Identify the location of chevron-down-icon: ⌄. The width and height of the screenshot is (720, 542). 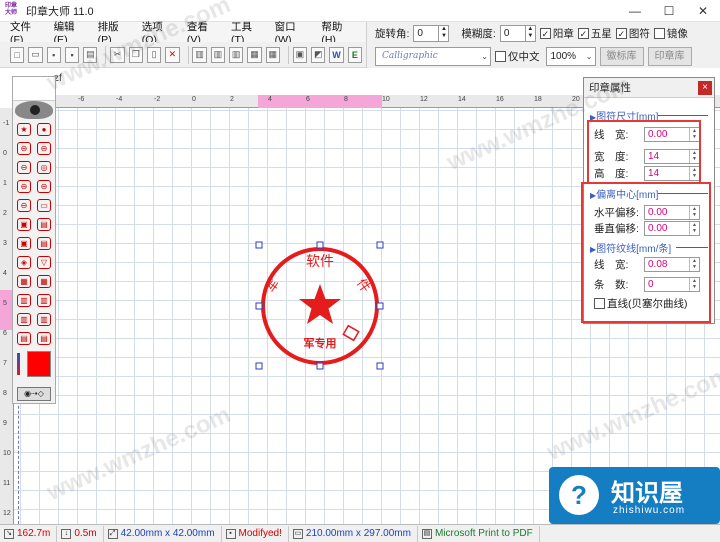
(589, 56).